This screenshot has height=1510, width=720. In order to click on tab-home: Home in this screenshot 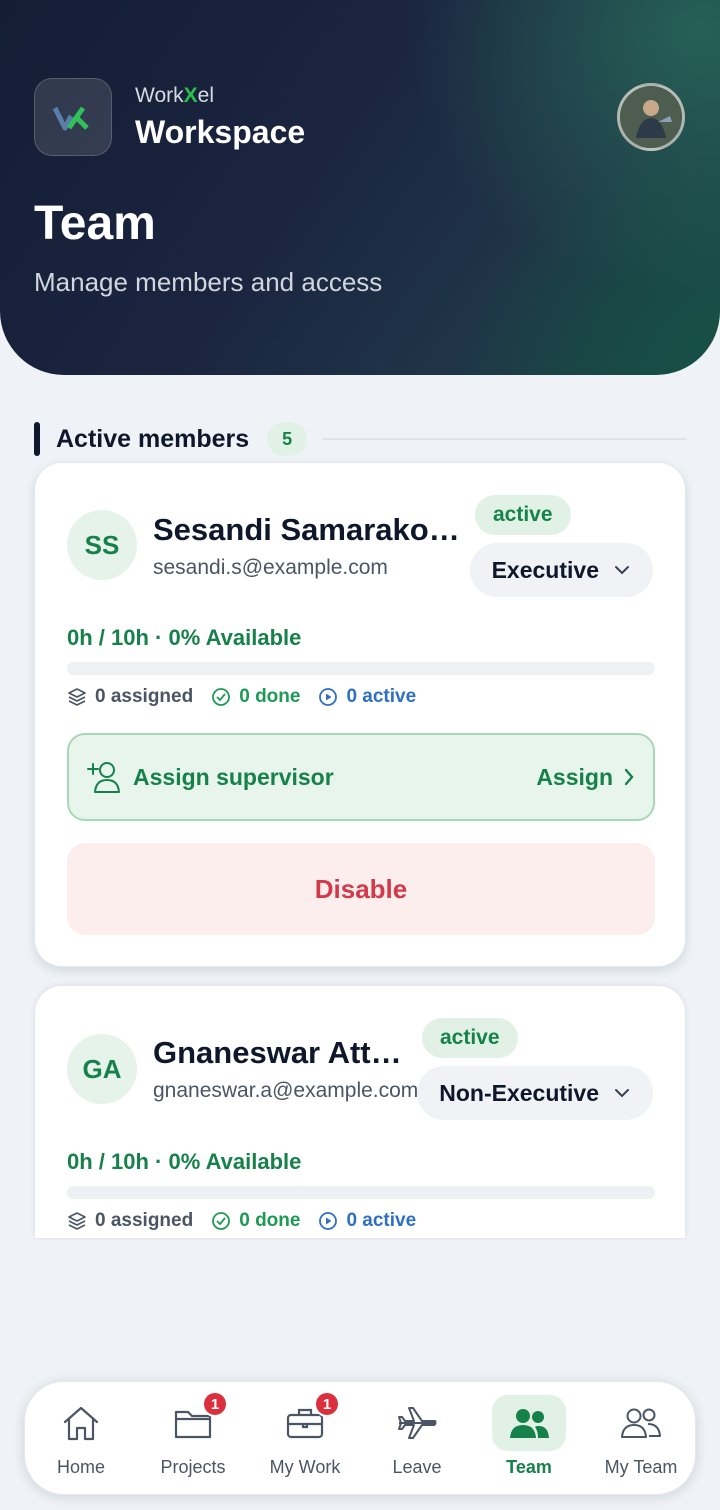, I will do `click(81, 1439)`.